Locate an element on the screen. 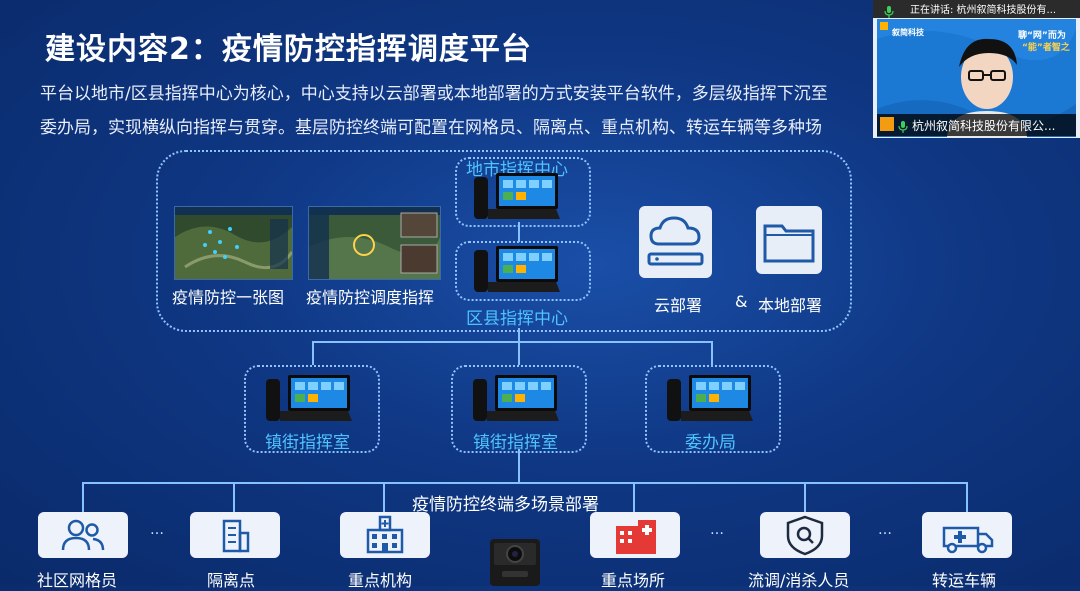 This screenshot has width=1080, height=591. epidemic-map-screenshot is located at coordinates (233, 243).